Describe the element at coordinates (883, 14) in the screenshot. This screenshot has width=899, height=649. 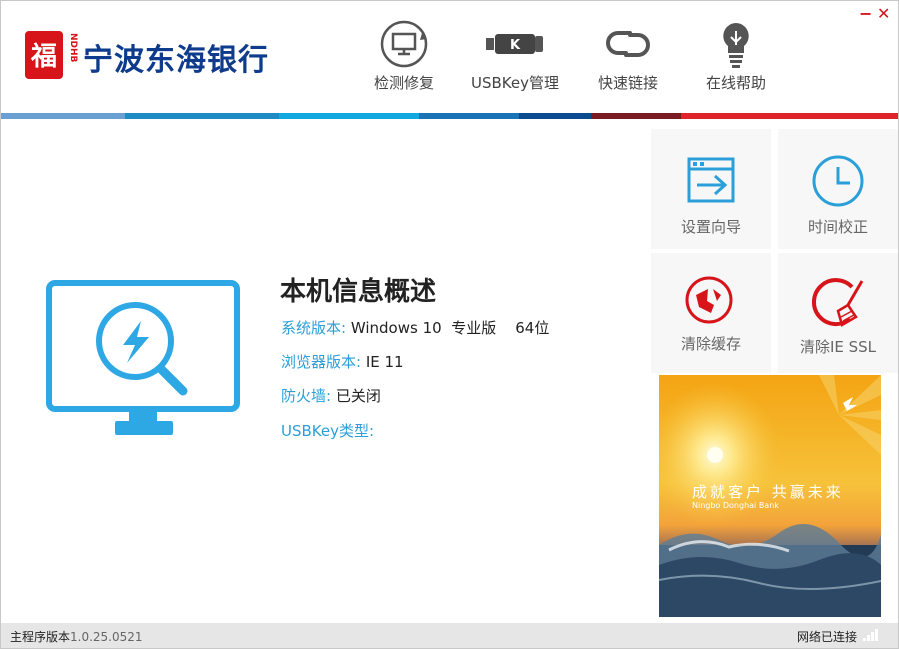
I see `close-button: ✕` at that location.